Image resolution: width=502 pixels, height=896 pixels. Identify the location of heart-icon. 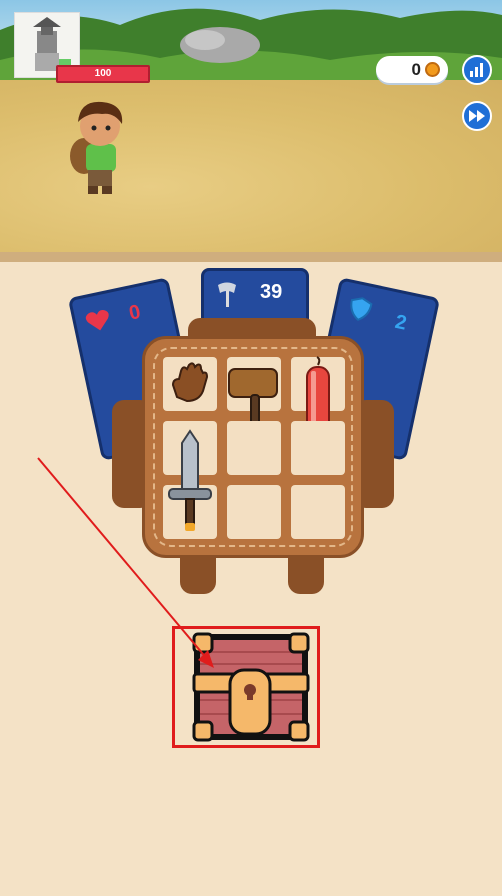
(97, 320).